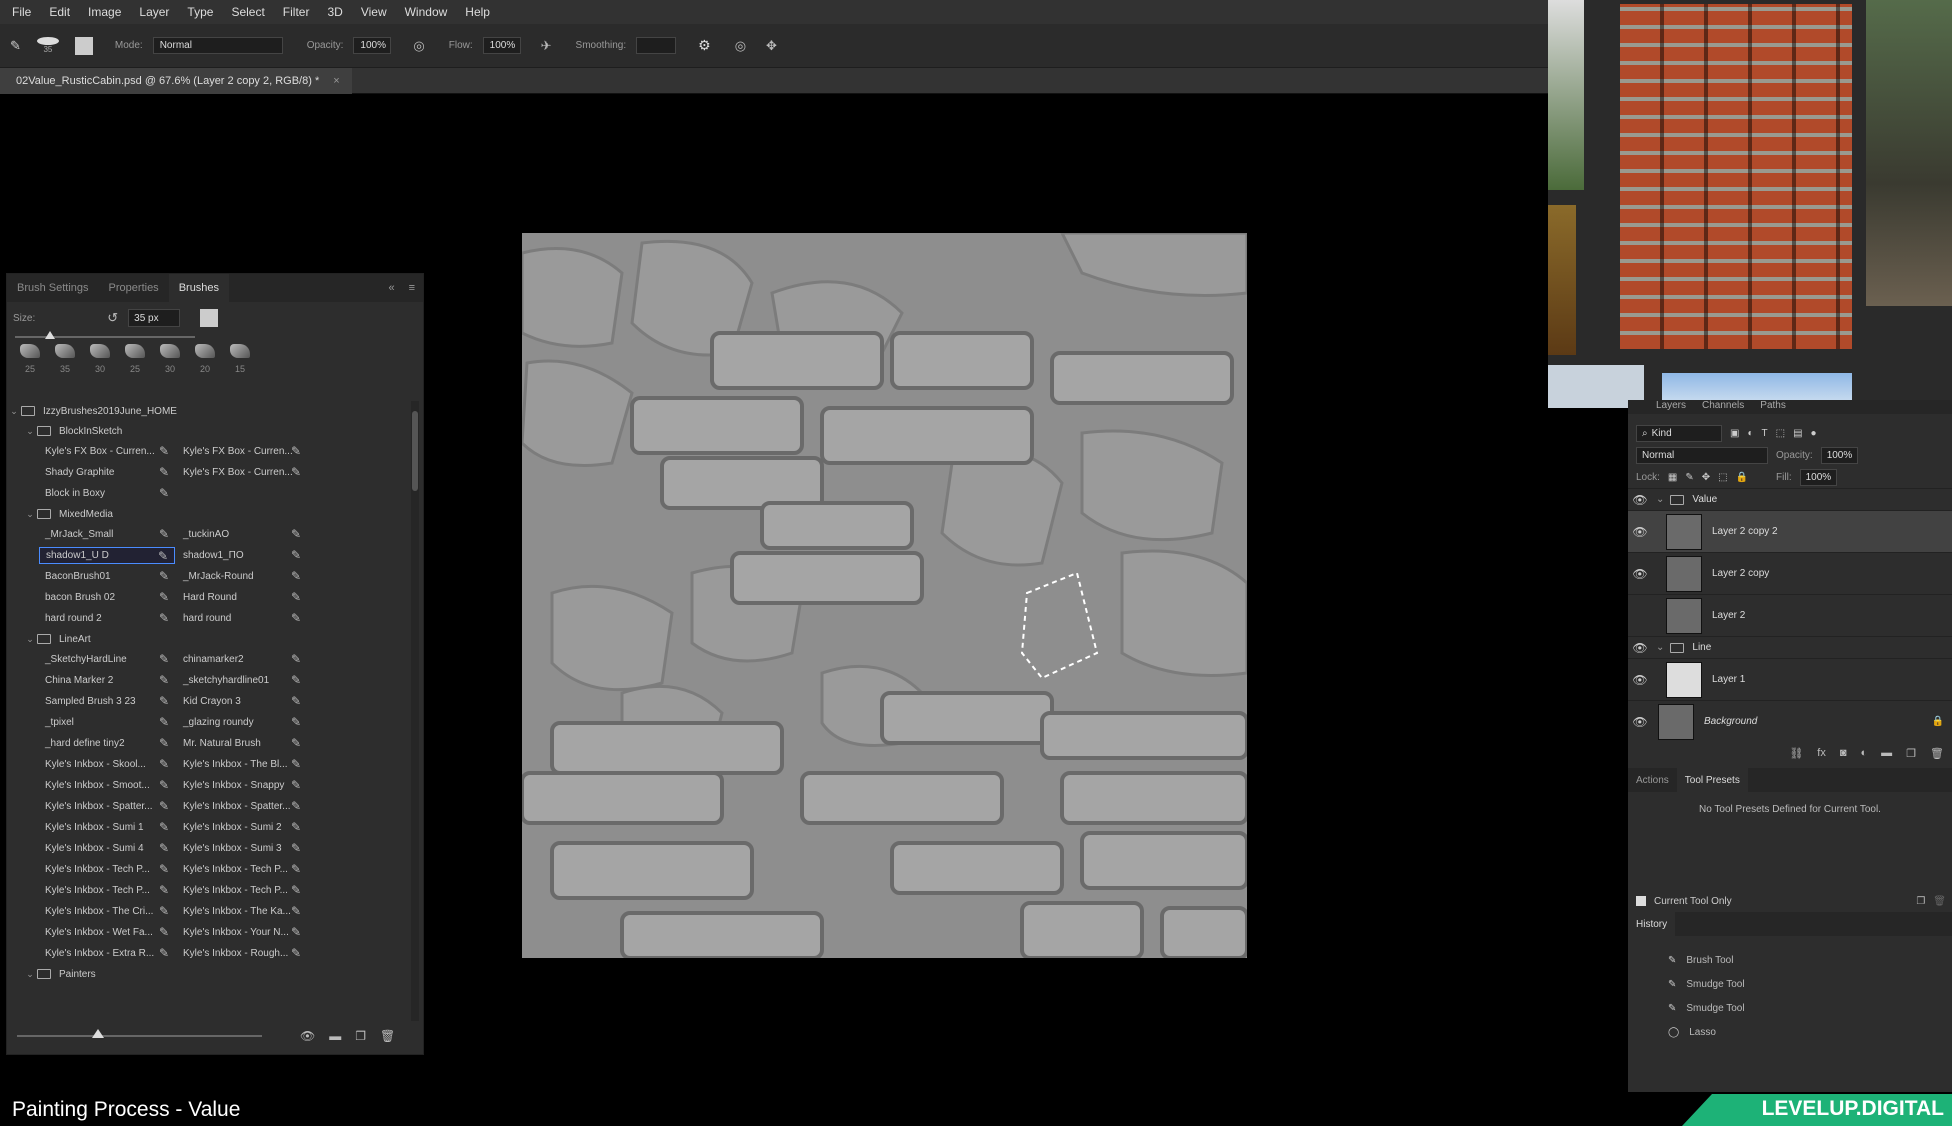  Describe the element at coordinates (242, 932) in the screenshot. I see `brush-preset: Kyle's Inkbox - Your N... ✎` at that location.